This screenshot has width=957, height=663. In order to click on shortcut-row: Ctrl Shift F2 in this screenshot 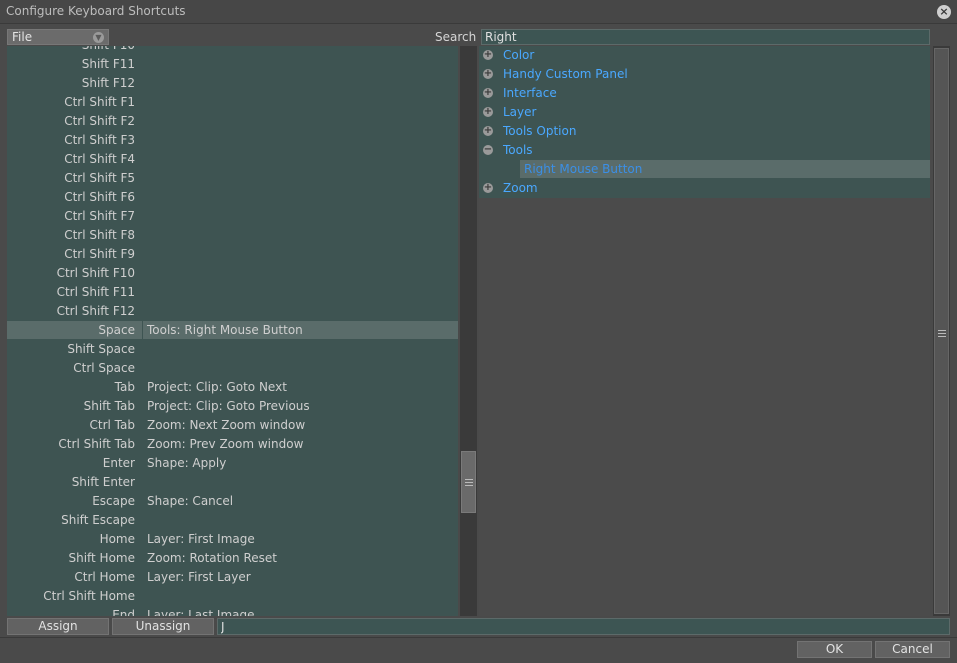, I will do `click(232, 121)`.